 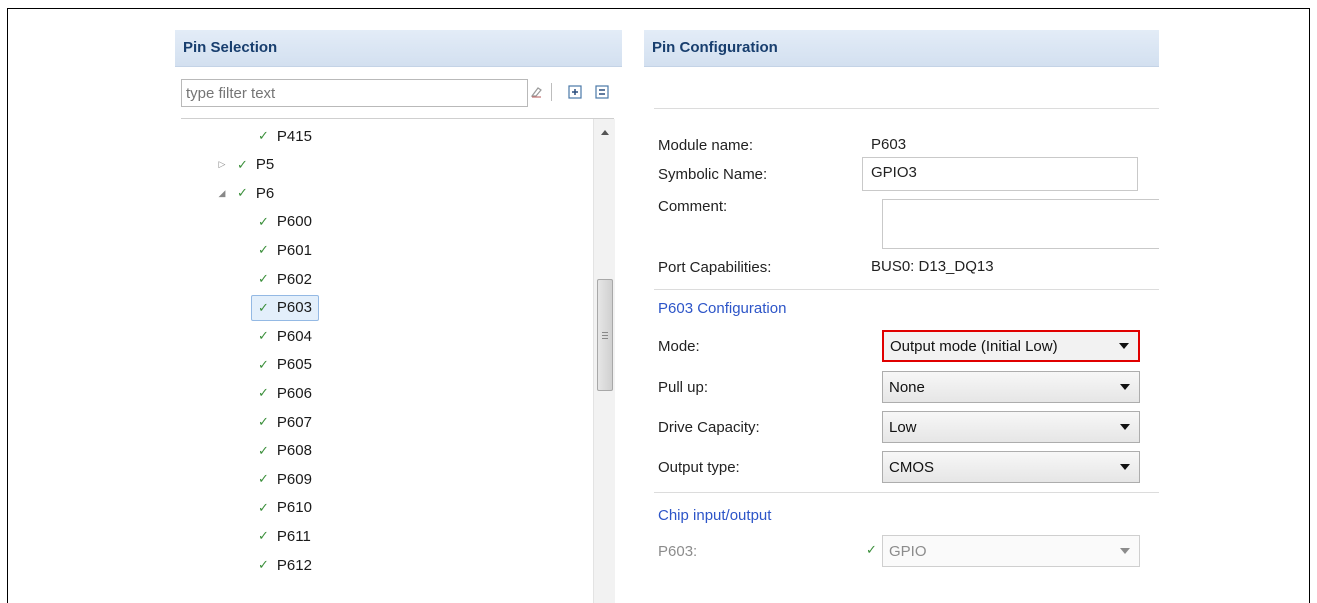 I want to click on symbolic-name-label: Symbolic Name:, so click(x=713, y=174).